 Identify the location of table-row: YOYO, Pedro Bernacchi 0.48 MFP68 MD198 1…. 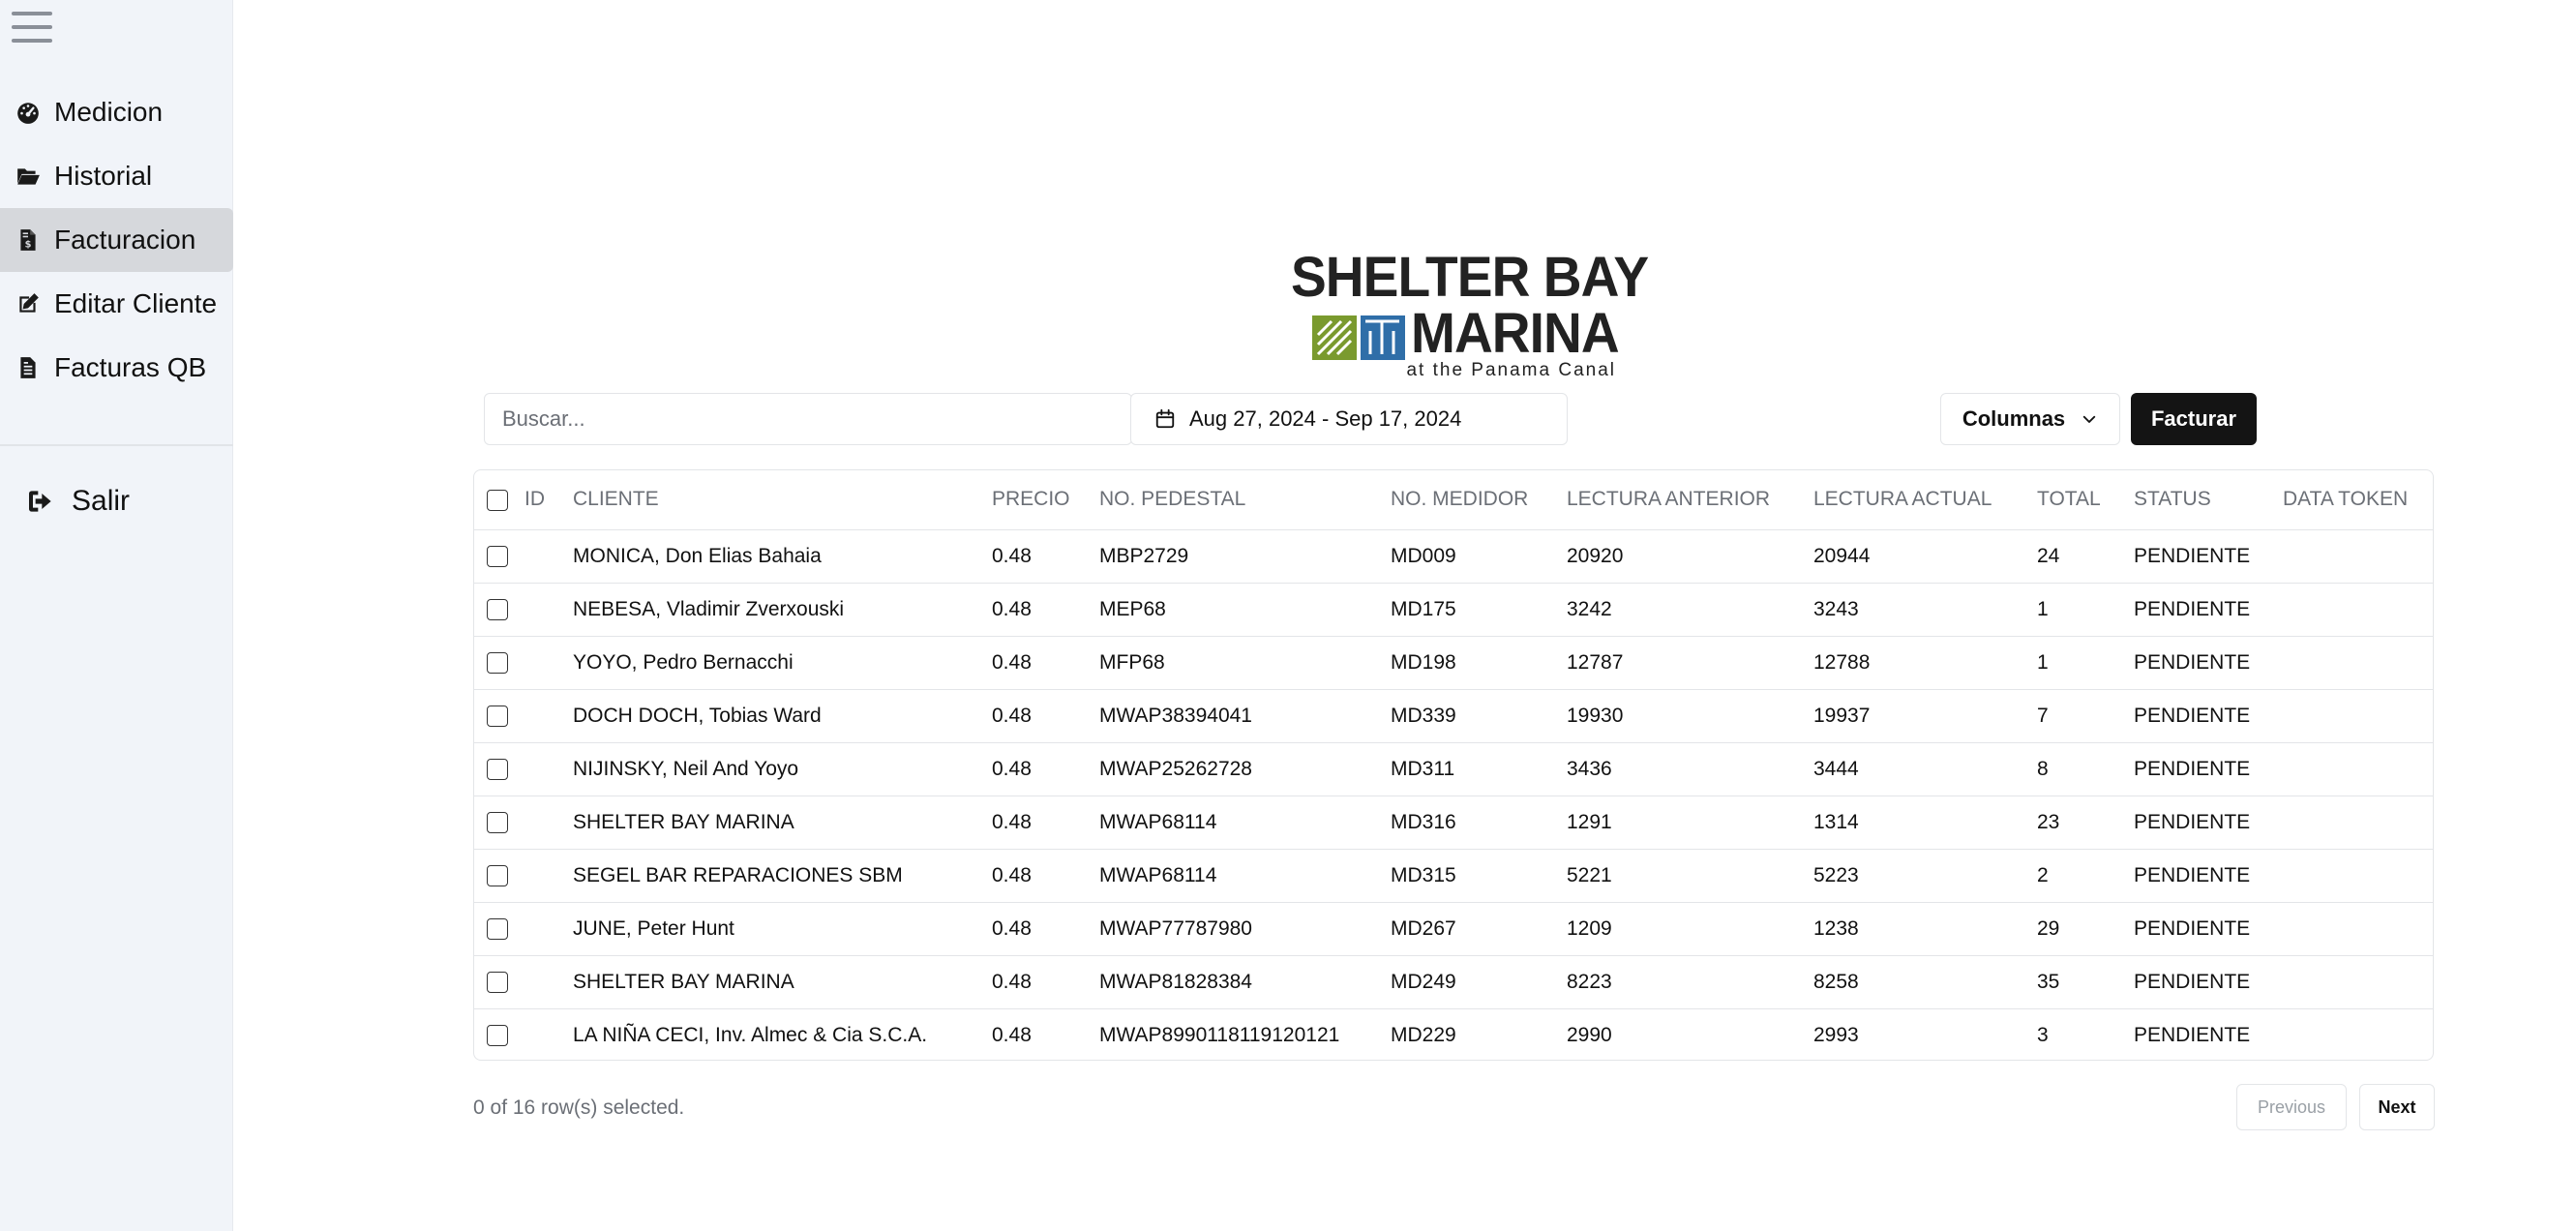
(1453, 663).